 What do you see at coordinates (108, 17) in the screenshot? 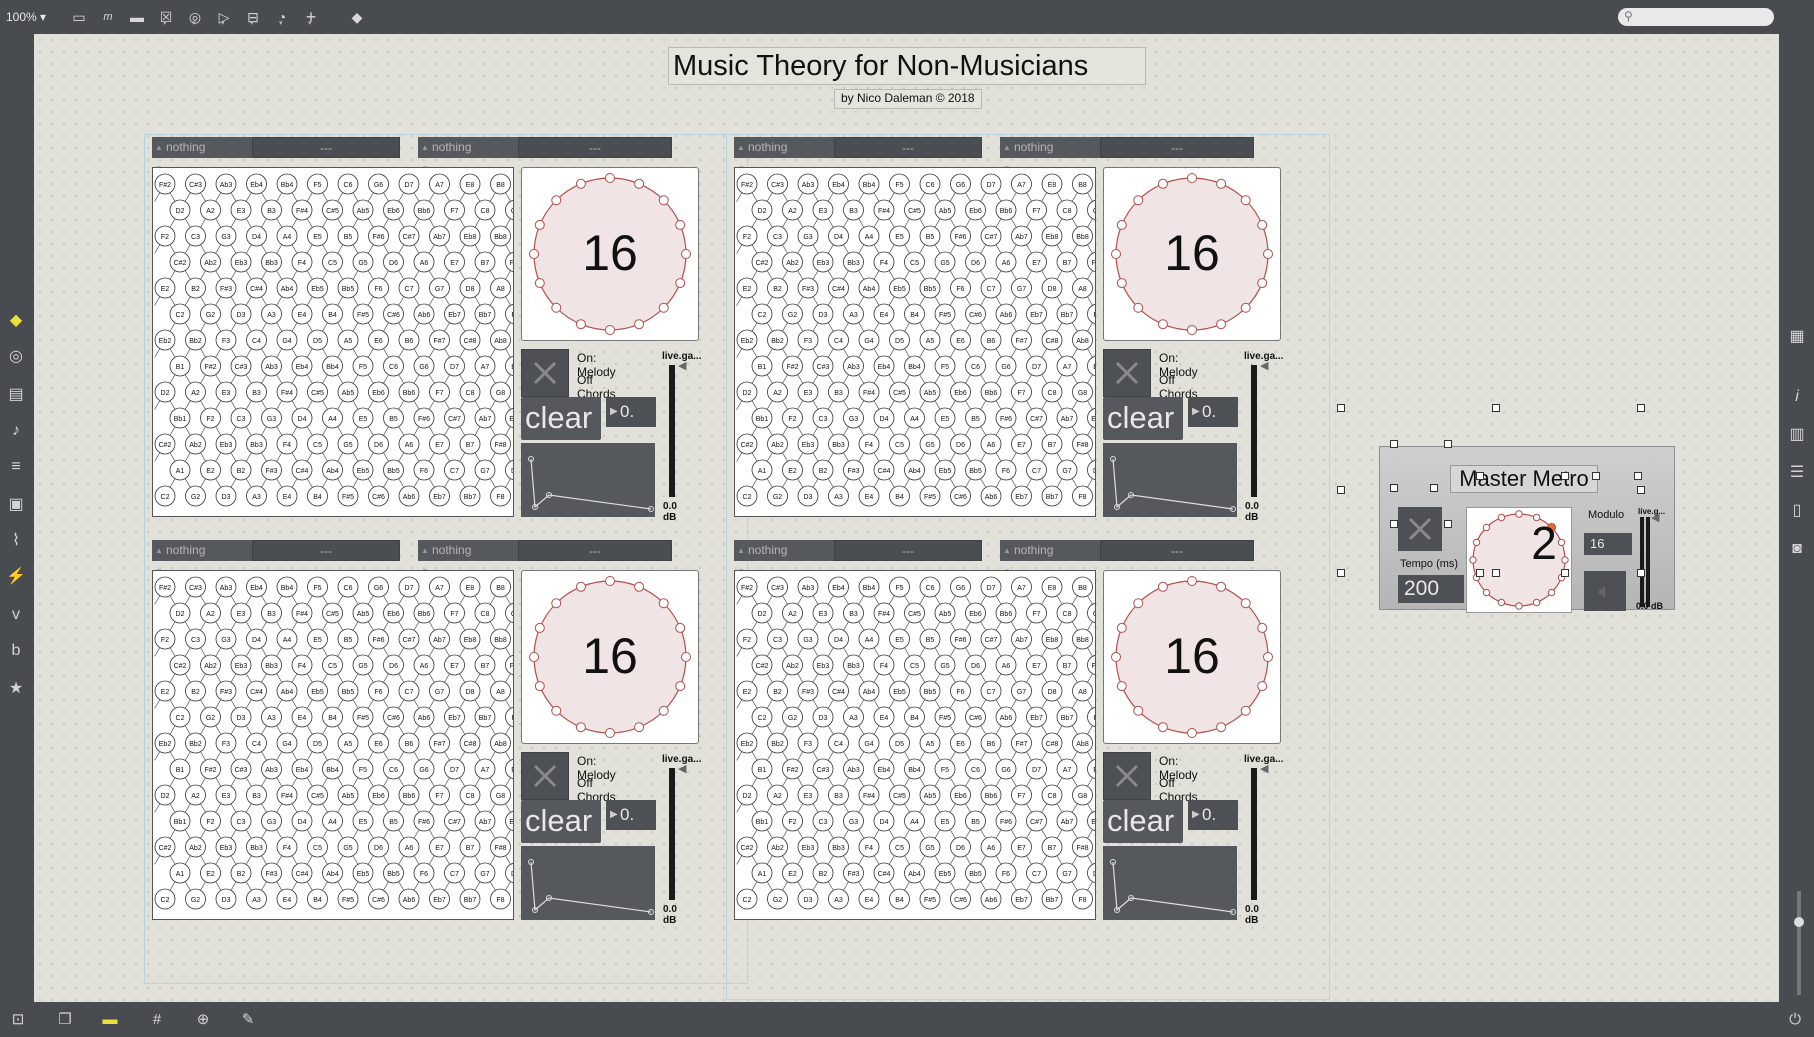
I see `message-box-icon: m` at bounding box center [108, 17].